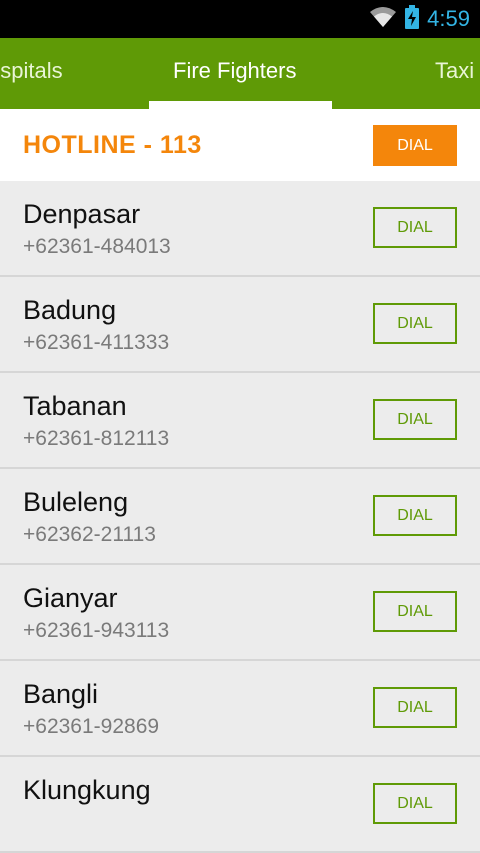  Describe the element at coordinates (96, 630) in the screenshot. I see `contact-phone: +62361-943113` at that location.